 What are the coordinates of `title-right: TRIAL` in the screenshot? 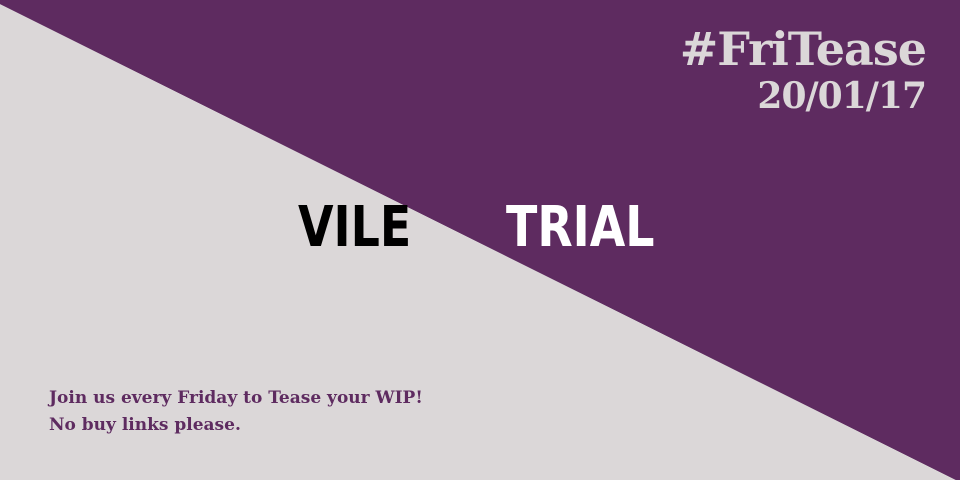 It's located at (580, 227).